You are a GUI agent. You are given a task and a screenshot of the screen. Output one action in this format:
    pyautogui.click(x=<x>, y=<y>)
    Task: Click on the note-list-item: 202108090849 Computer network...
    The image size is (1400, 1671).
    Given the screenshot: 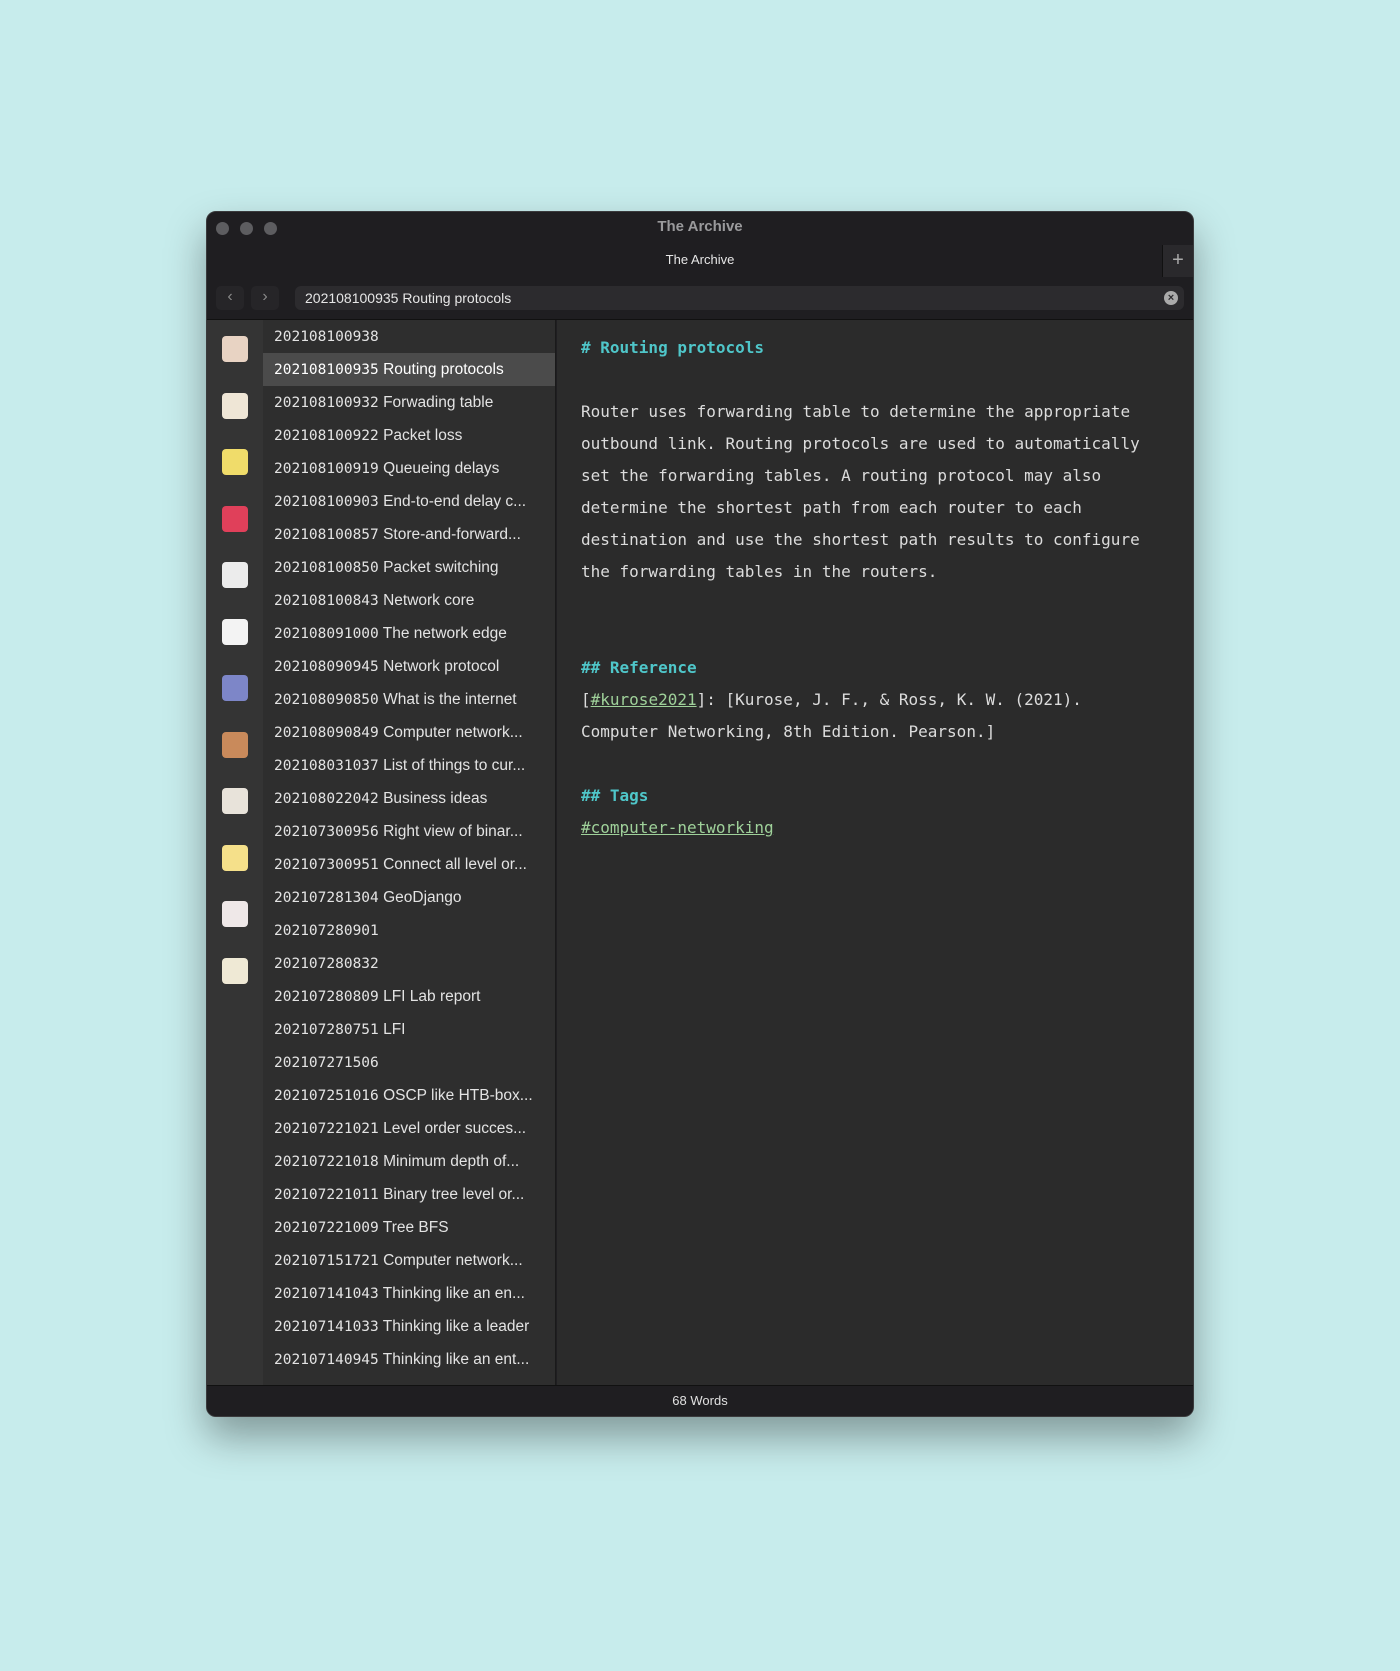 What is the action you would take?
    pyautogui.click(x=409, y=732)
    